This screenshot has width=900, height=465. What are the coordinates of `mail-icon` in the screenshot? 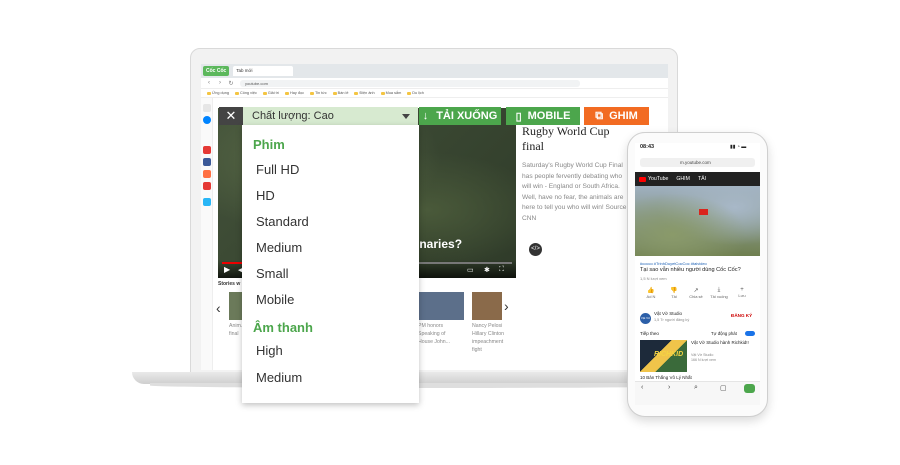 It's located at (207, 202).